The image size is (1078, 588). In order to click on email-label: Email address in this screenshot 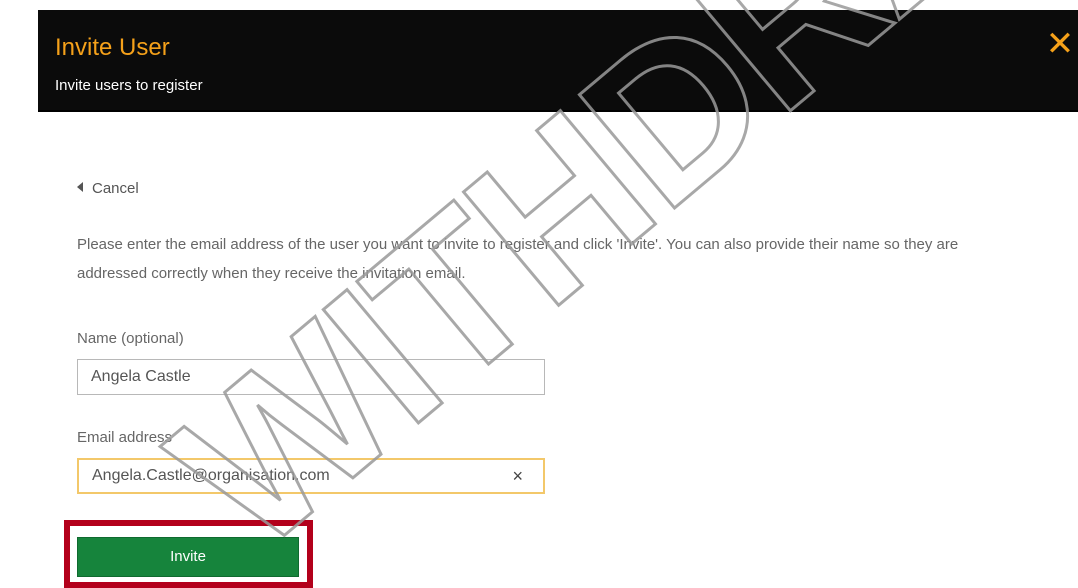, I will do `click(125, 437)`.